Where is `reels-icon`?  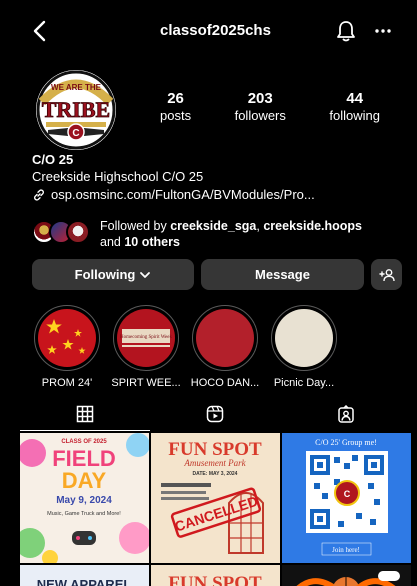 reels-icon is located at coordinates (215, 414).